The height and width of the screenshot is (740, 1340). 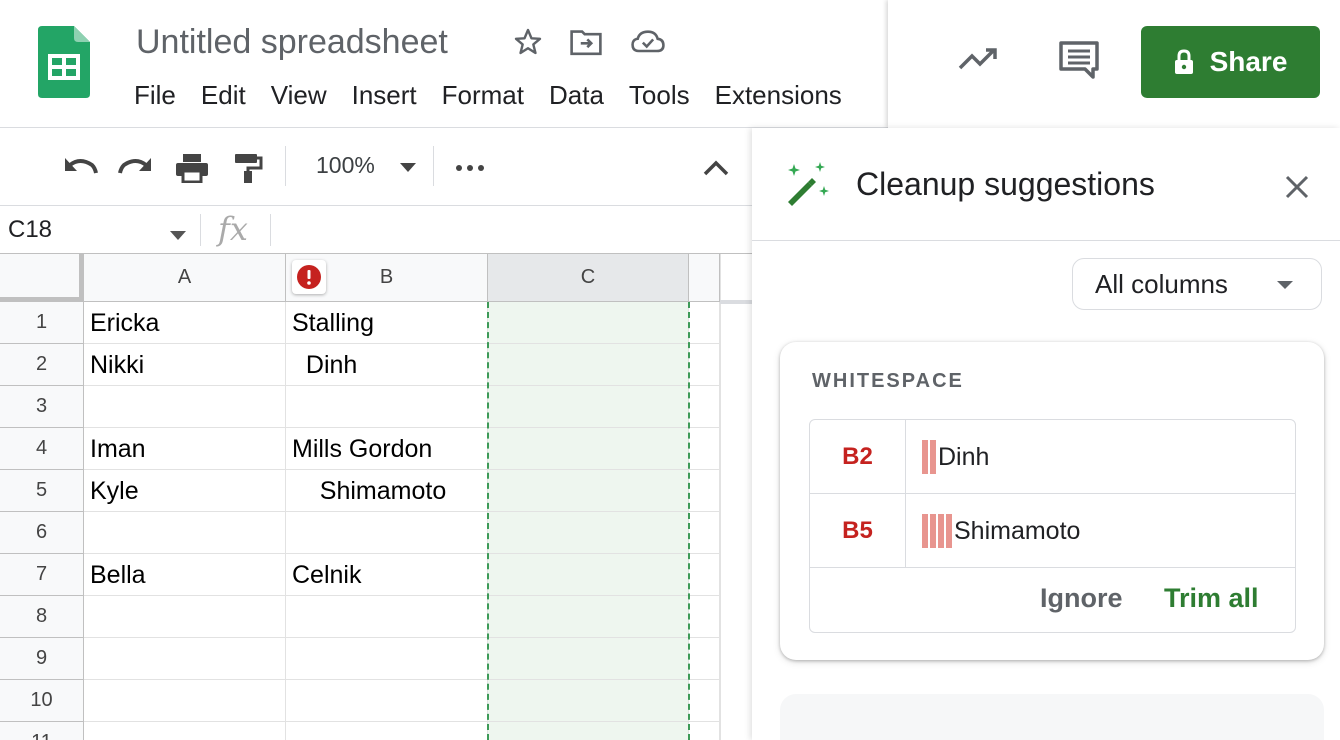 I want to click on grid-cell: Mills Gordon, so click(x=387, y=449).